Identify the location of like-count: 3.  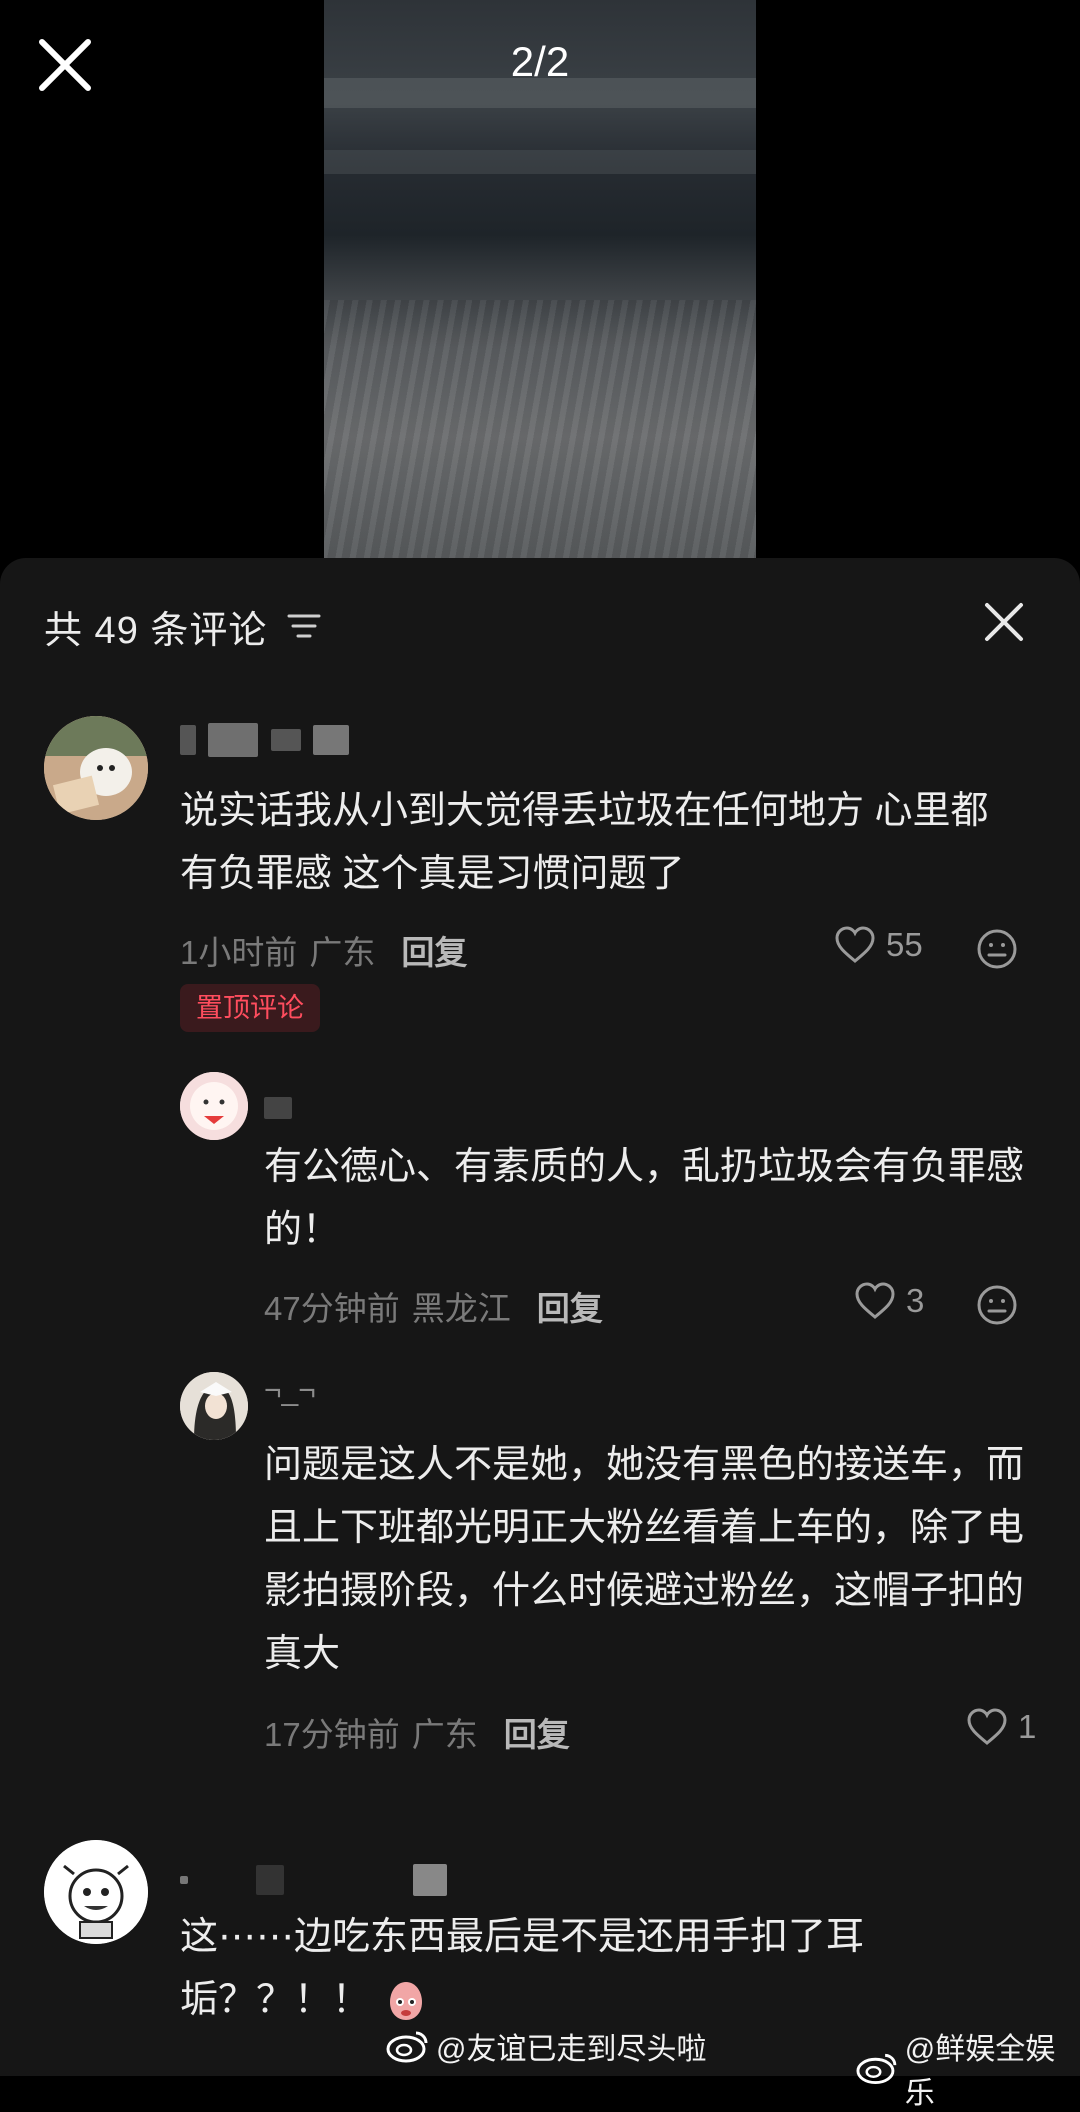
(915, 1300).